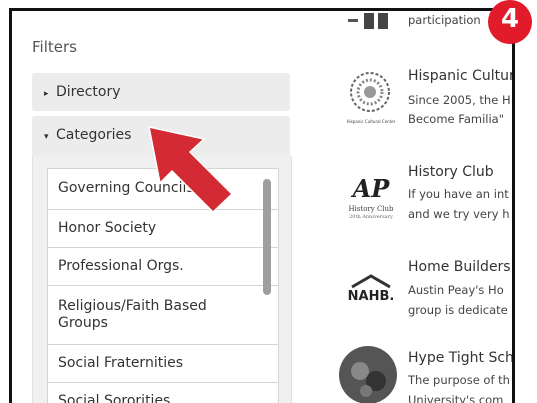  I want to click on step-number: 4, so click(510, 19).